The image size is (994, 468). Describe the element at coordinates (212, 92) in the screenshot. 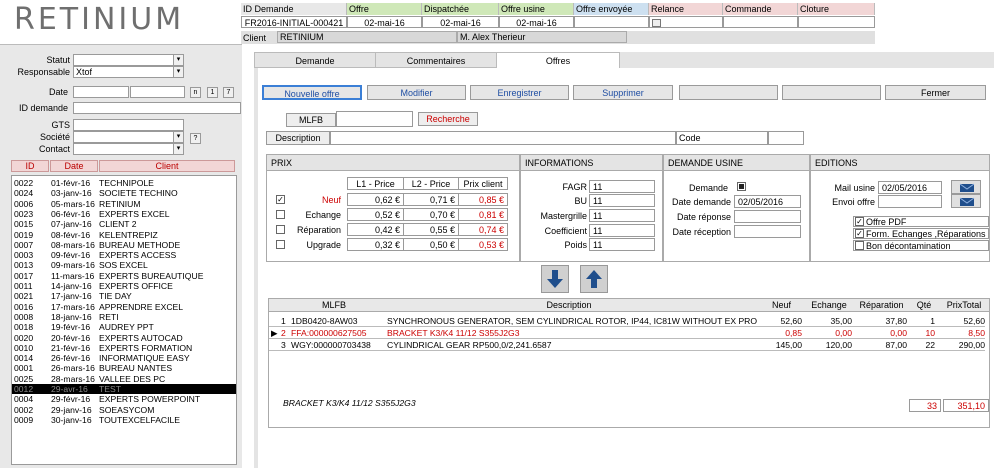

I see `date-1-button: 1` at that location.